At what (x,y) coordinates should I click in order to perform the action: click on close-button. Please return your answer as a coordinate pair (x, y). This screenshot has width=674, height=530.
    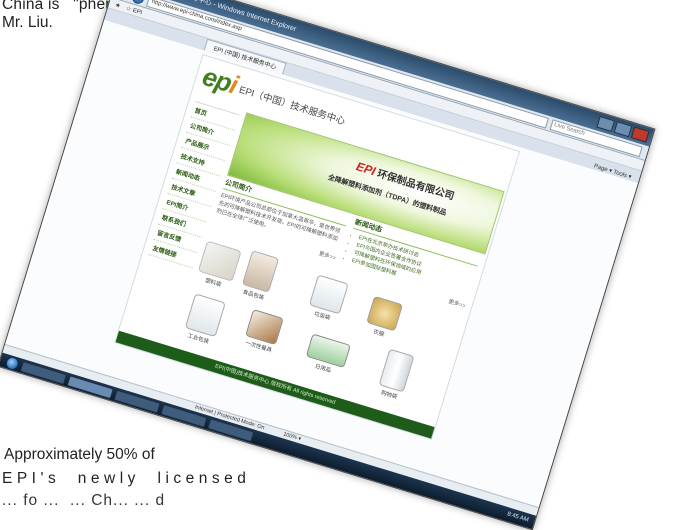
    Looking at the image, I should click on (640, 134).